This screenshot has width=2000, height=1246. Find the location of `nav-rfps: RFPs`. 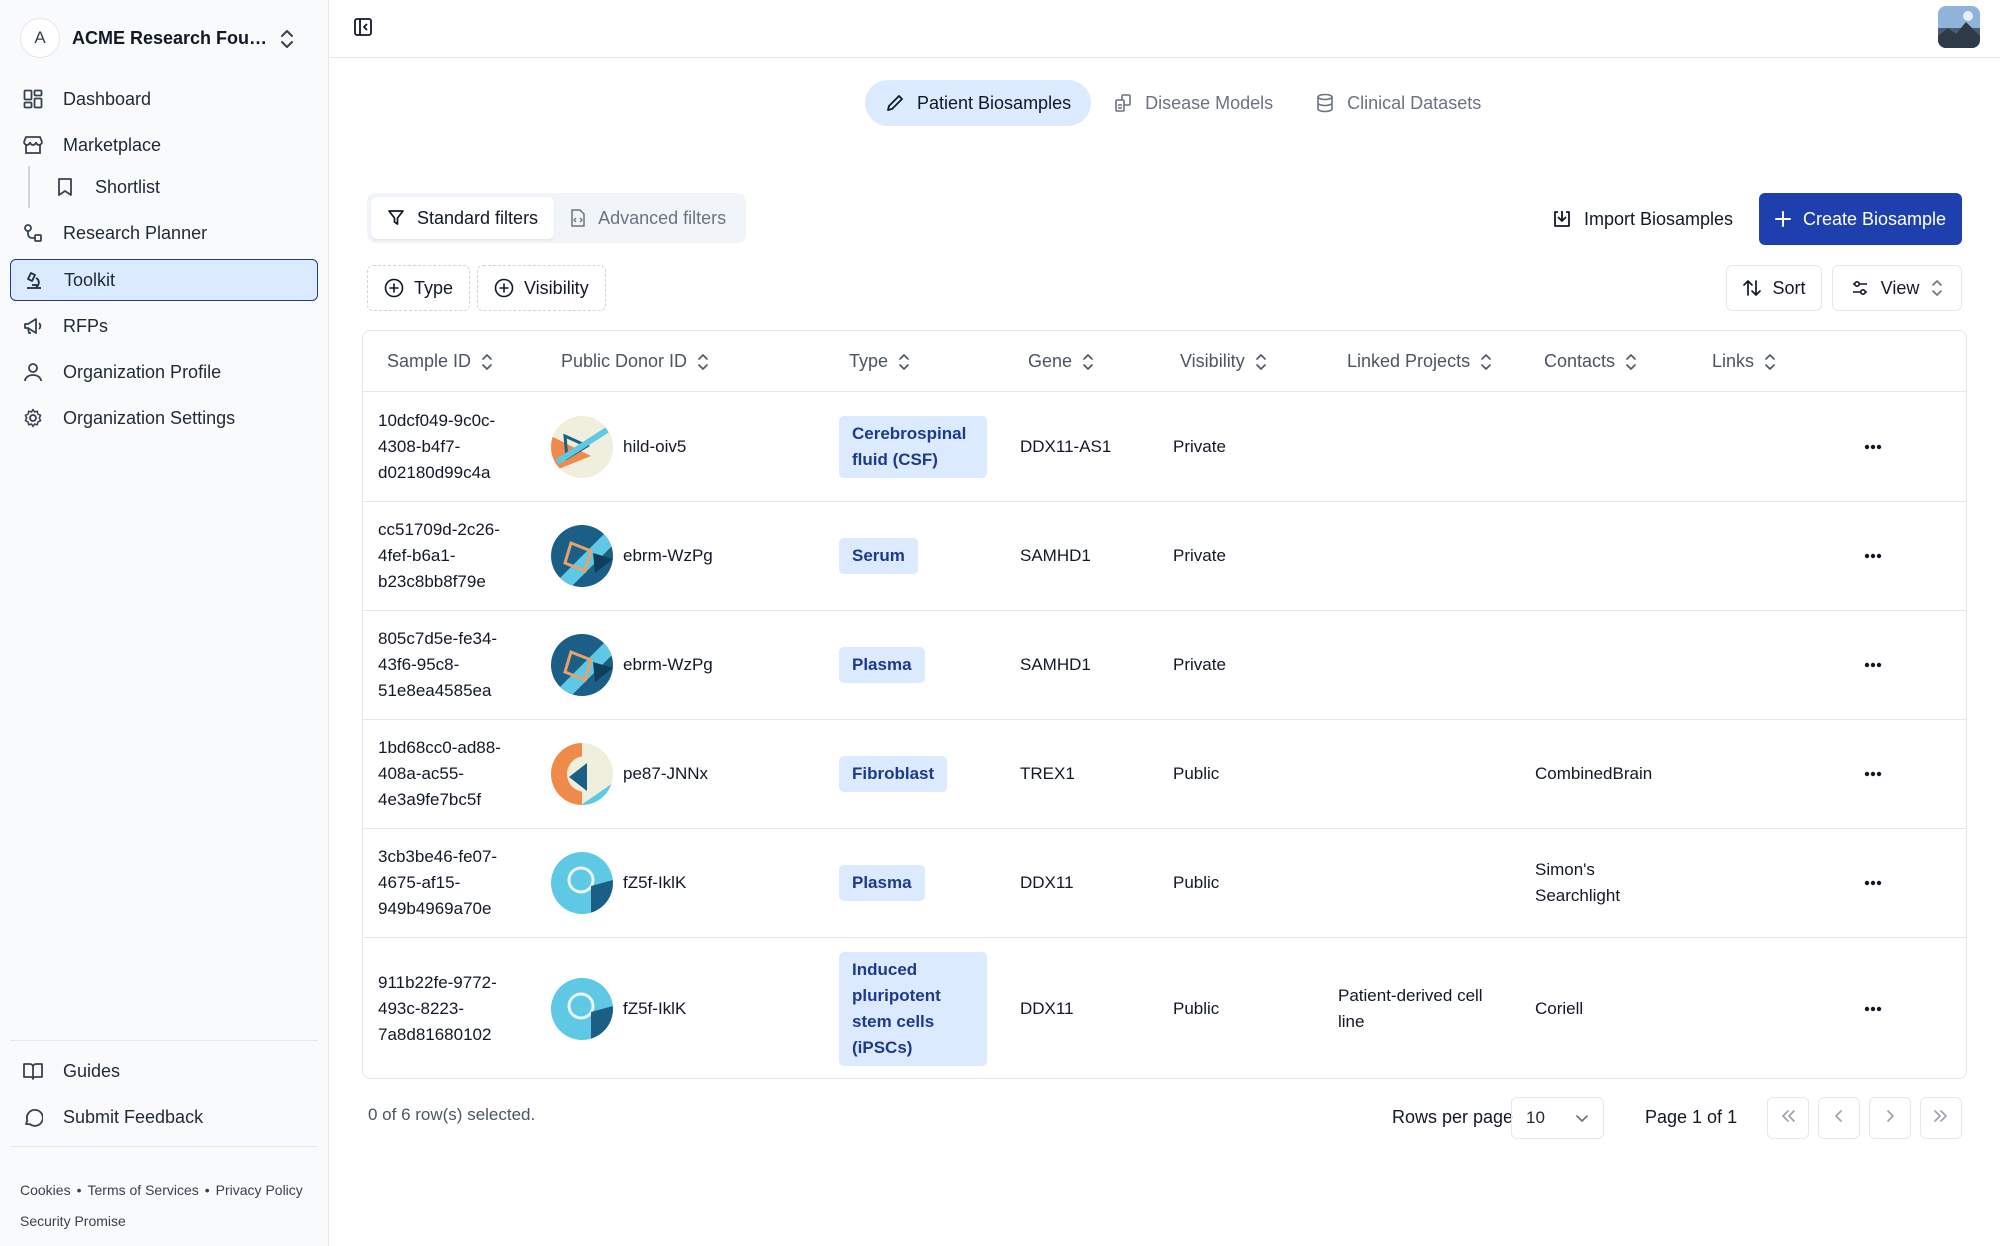

nav-rfps: RFPs is located at coordinates (164, 326).